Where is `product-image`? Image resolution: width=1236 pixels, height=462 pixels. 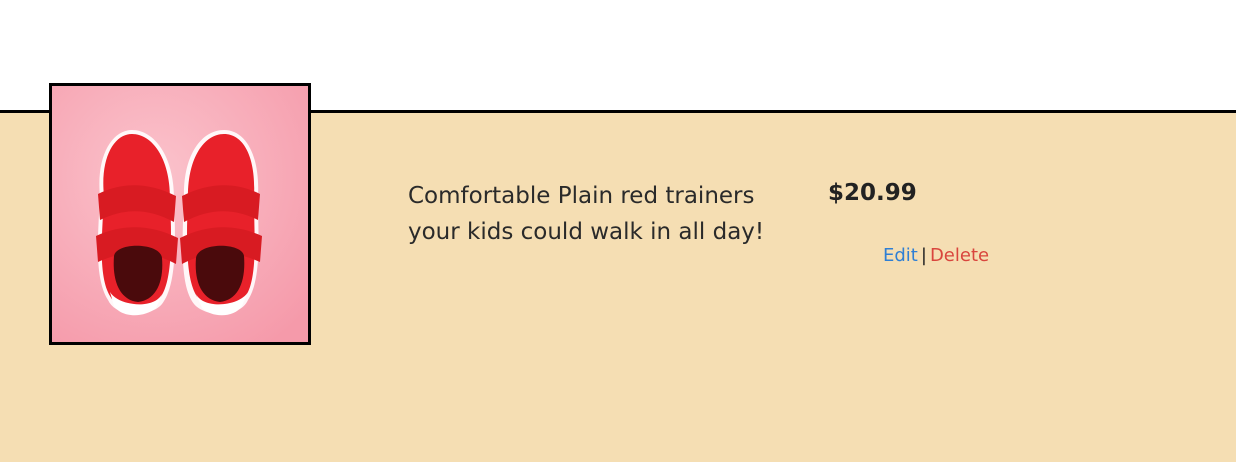 product-image is located at coordinates (180, 214).